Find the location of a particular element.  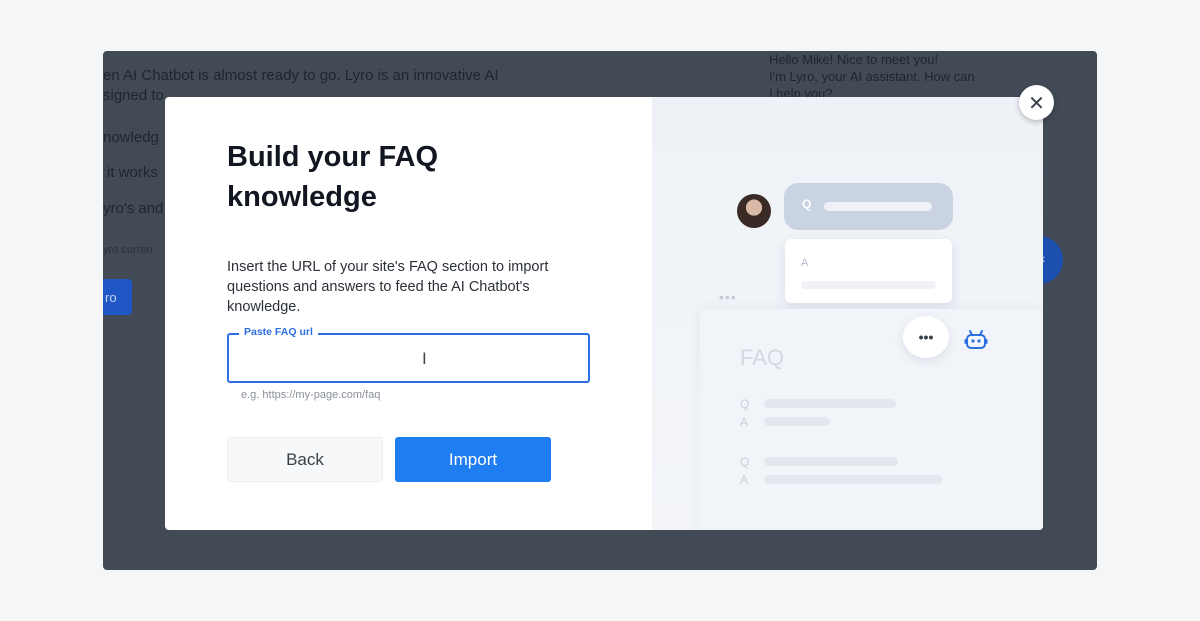

modal-title: Build your FAQ knowledge is located at coordinates (333, 177).